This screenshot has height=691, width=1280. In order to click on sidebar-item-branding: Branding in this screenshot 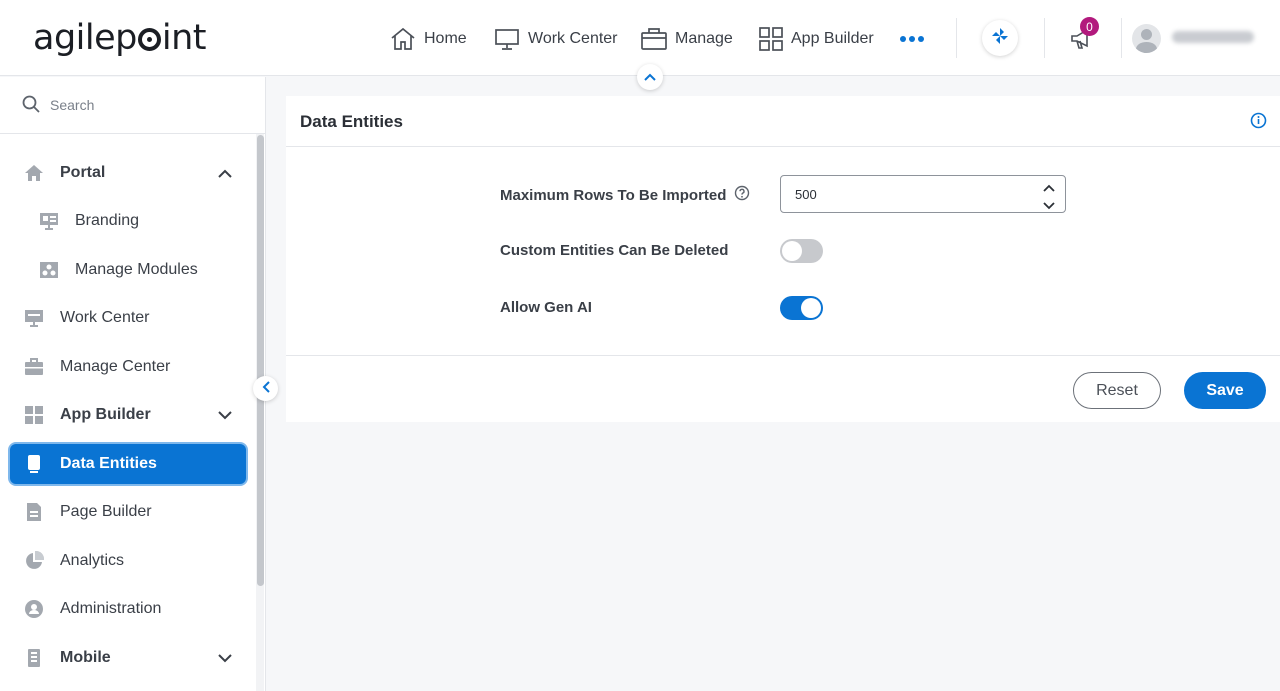, I will do `click(128, 221)`.